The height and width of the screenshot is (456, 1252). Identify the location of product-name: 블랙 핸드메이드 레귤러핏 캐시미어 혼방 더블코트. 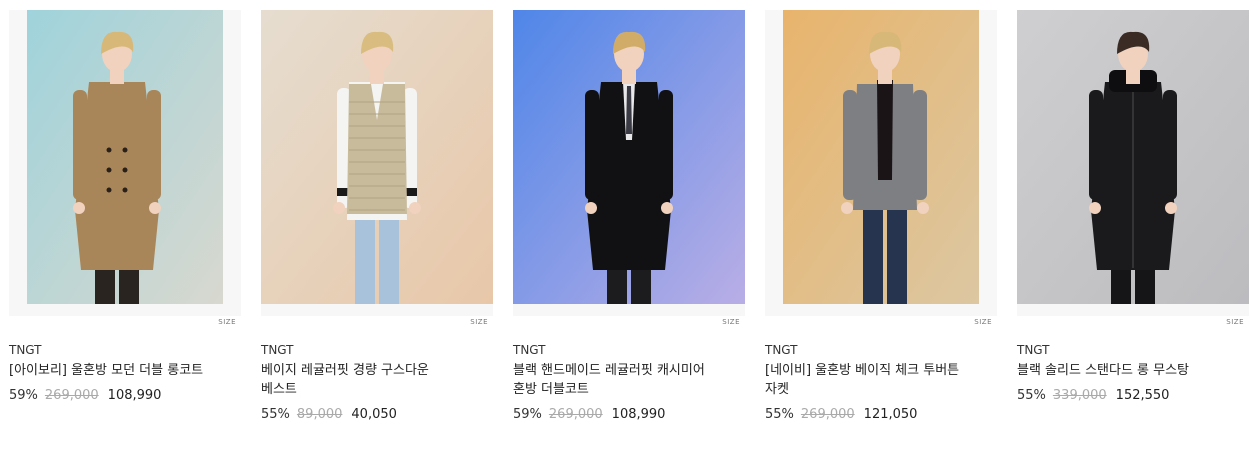
(615, 380).